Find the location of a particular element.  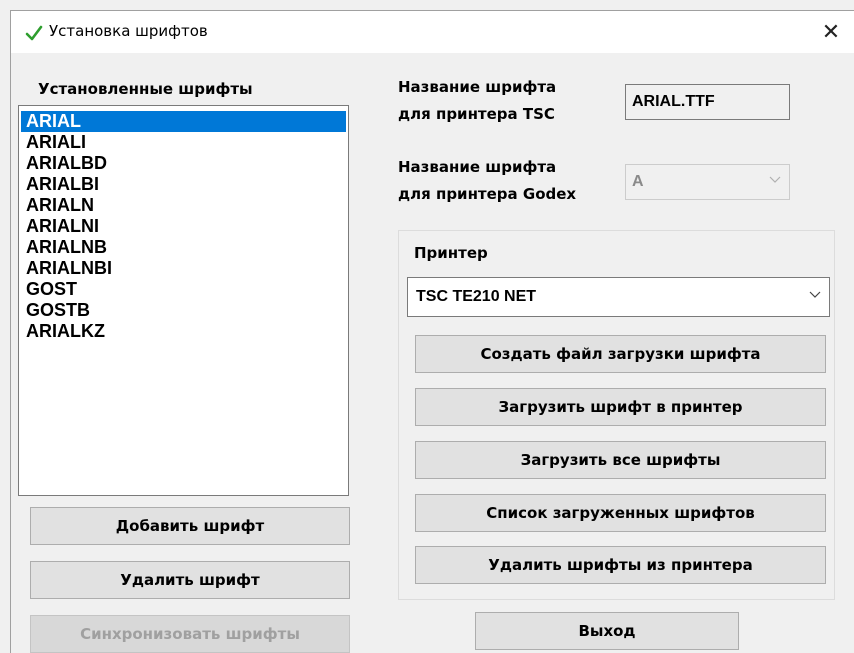

close-button: ✕ is located at coordinates (831, 32).